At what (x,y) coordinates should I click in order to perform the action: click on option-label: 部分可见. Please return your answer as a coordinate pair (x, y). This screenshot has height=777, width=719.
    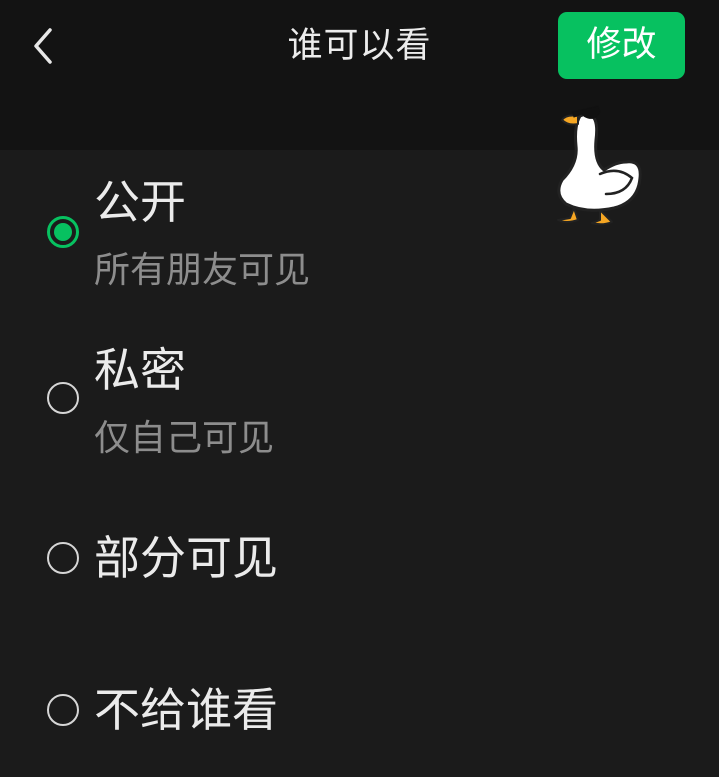
    Looking at the image, I should click on (186, 558).